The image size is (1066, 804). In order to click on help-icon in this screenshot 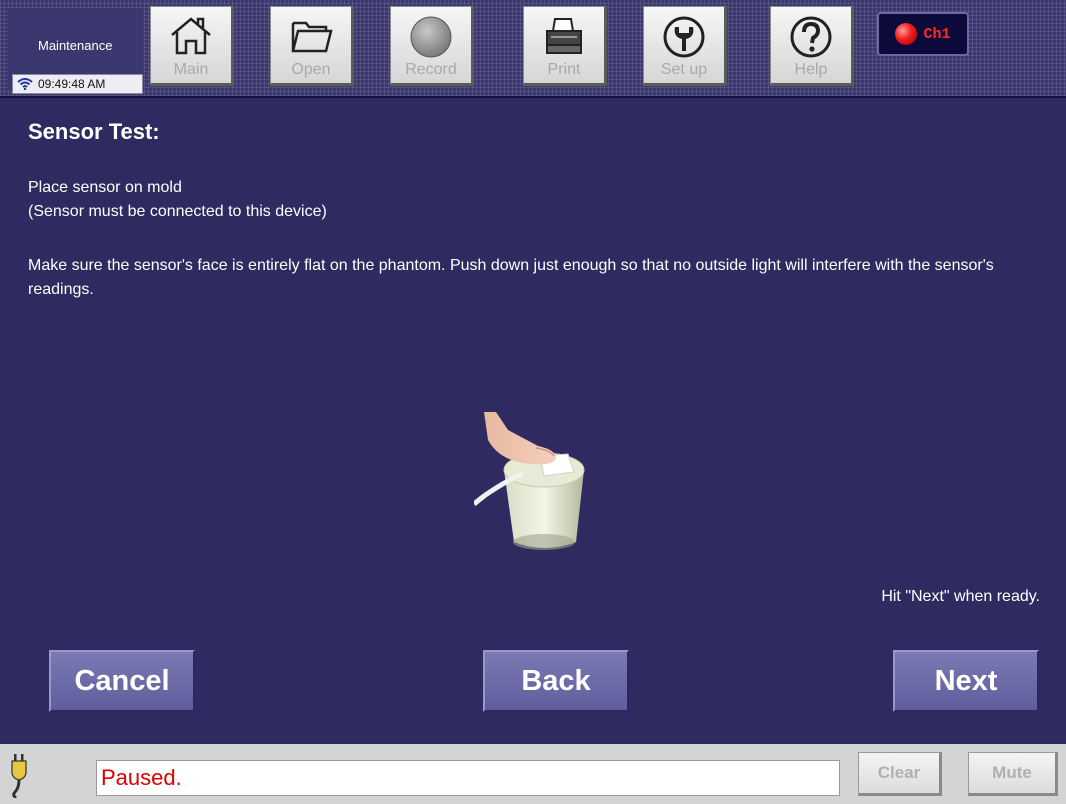, I will do `click(811, 37)`.